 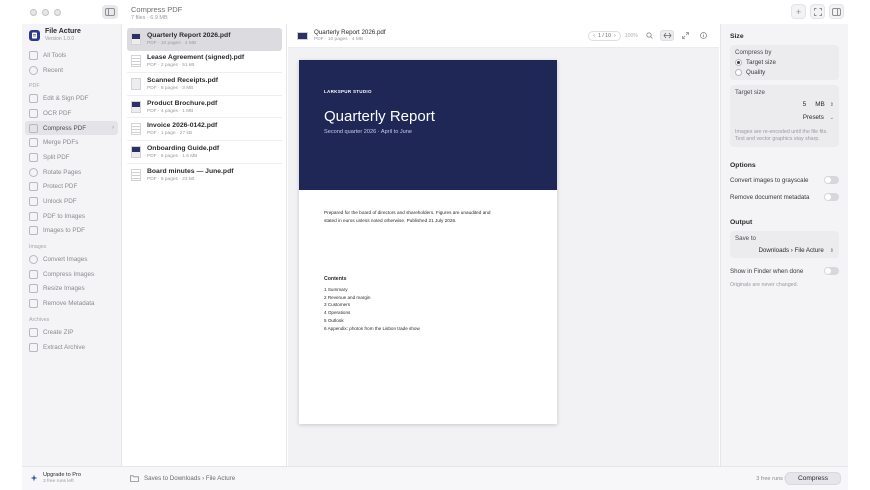 I want to click on upgrade-button: Upgrade to Pro 3 free runs left, so click(x=55, y=478).